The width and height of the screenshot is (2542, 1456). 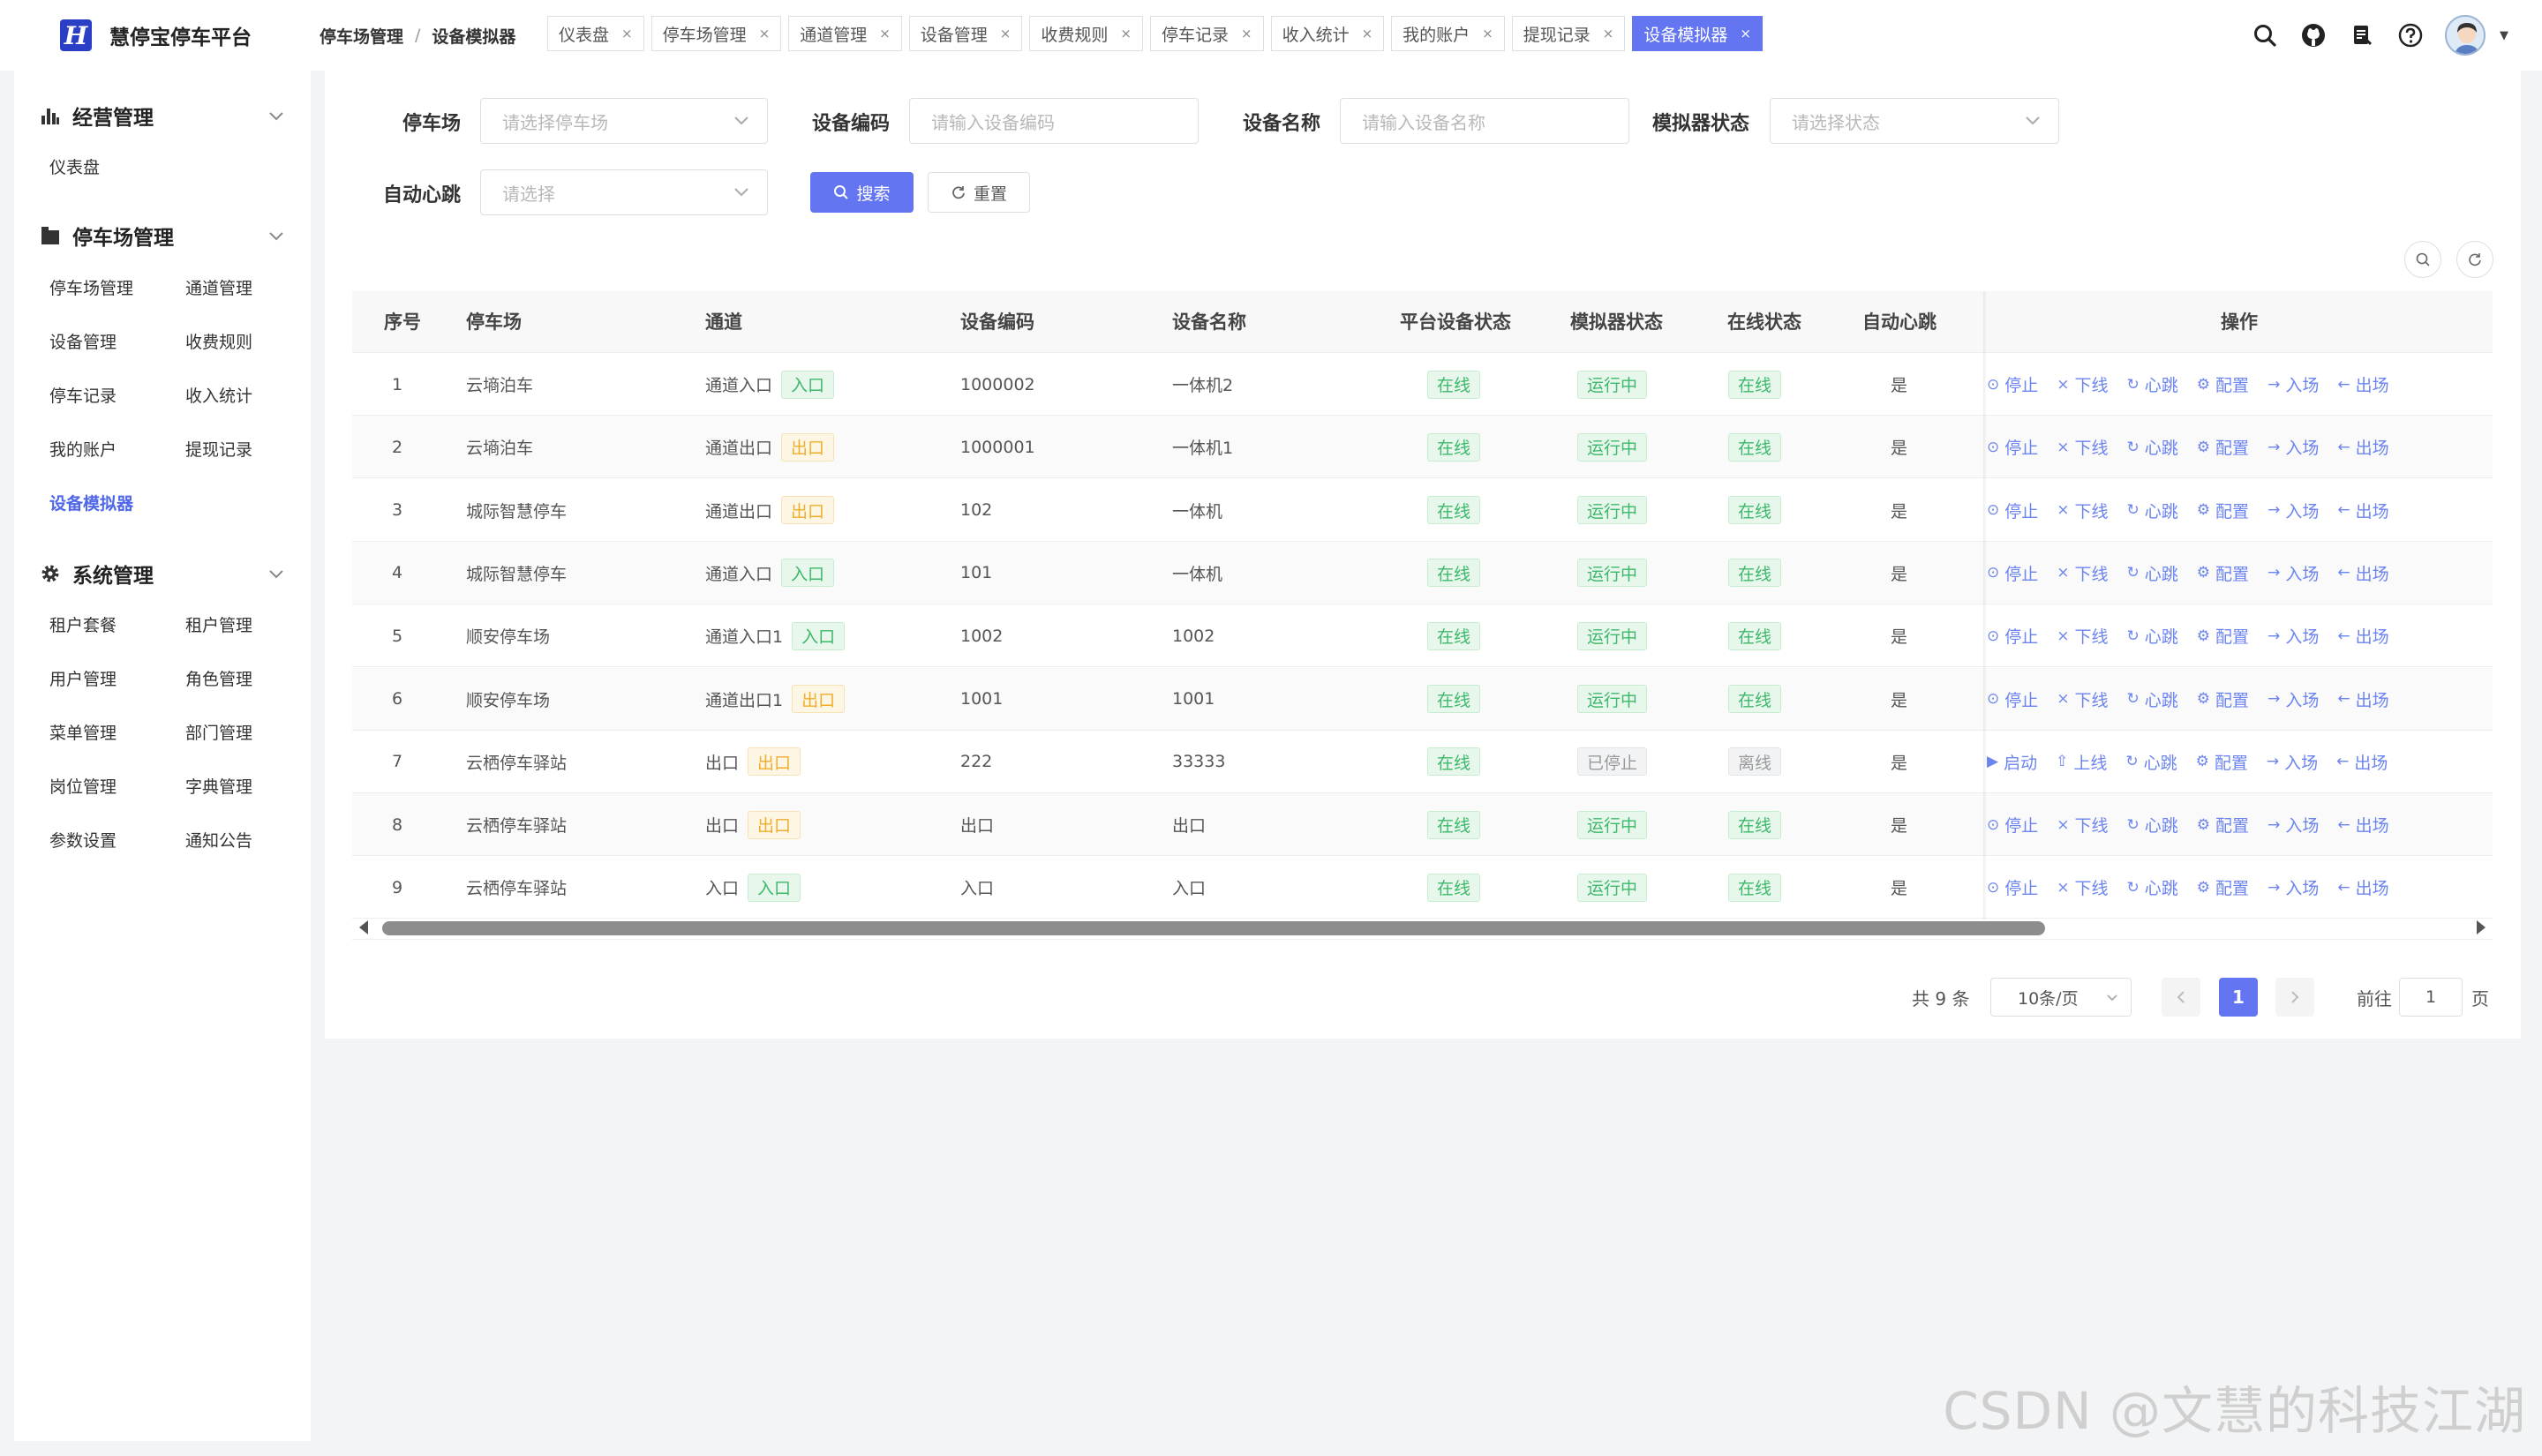 I want to click on sidebar-item-dashboard: 仪表盘, so click(x=74, y=166).